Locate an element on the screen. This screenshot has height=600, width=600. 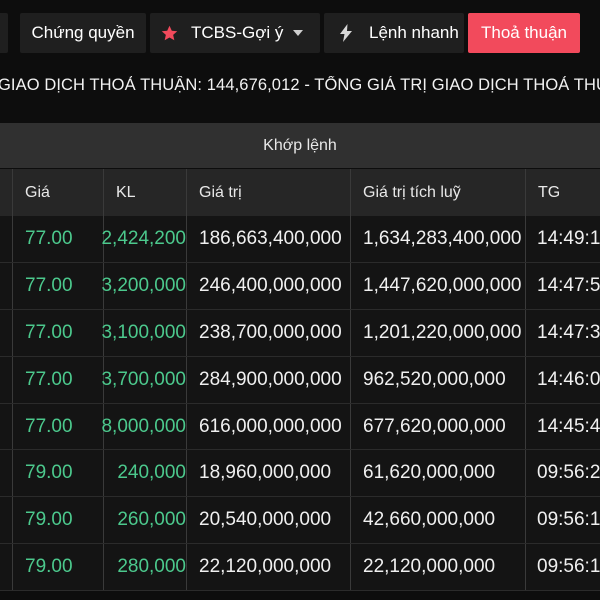
tab-lenh-nhanh: Lệnh nhanh is located at coordinates (394, 33).